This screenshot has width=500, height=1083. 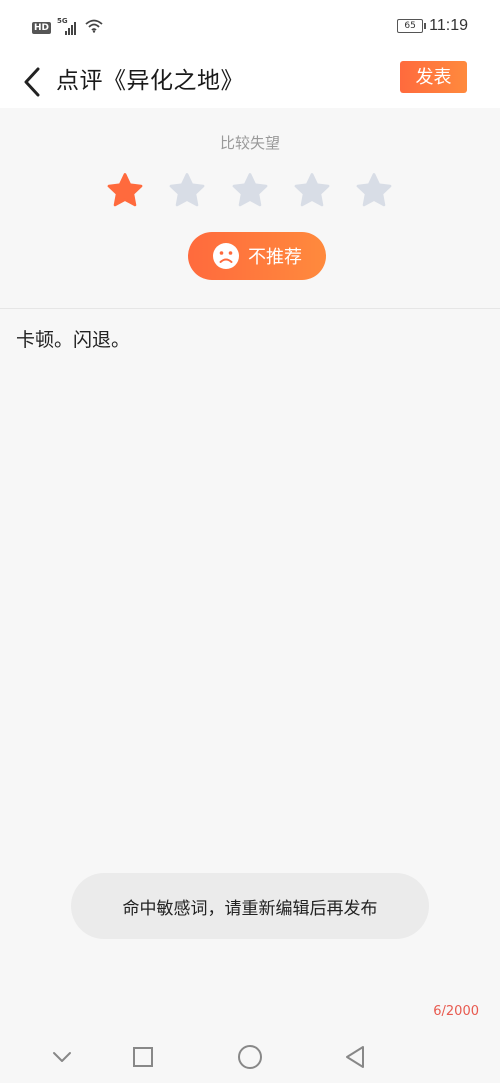 I want to click on review-input: 卡顿。闪退。, so click(x=73, y=340).